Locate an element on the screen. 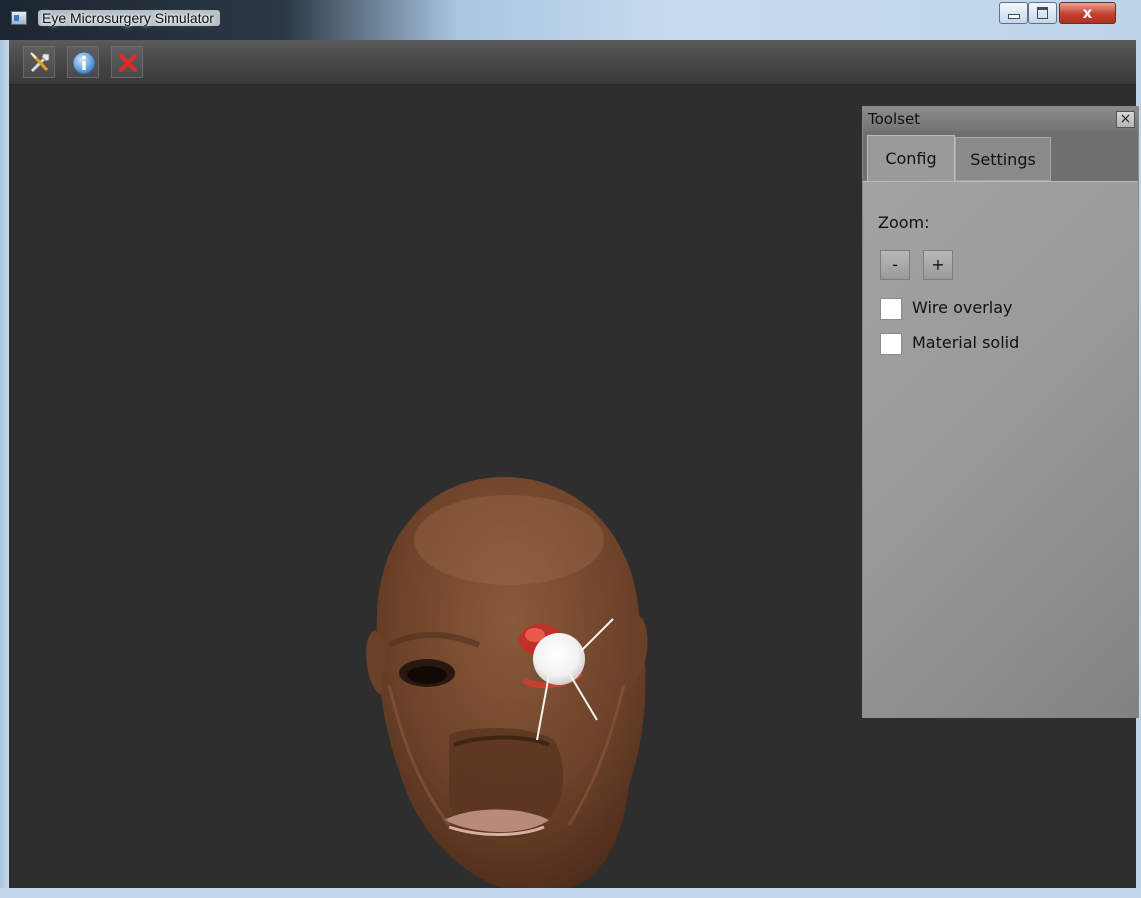 This screenshot has height=898, width=1141. close-icon: × is located at coordinates (1125, 119).